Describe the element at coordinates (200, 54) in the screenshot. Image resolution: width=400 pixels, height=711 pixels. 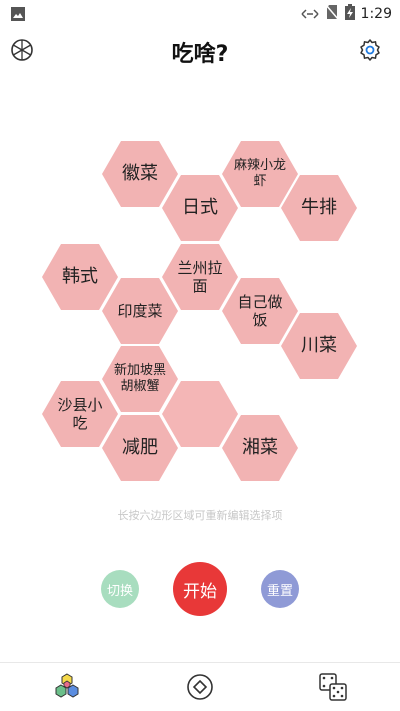
I see `page-title: 吃啥?` at that location.